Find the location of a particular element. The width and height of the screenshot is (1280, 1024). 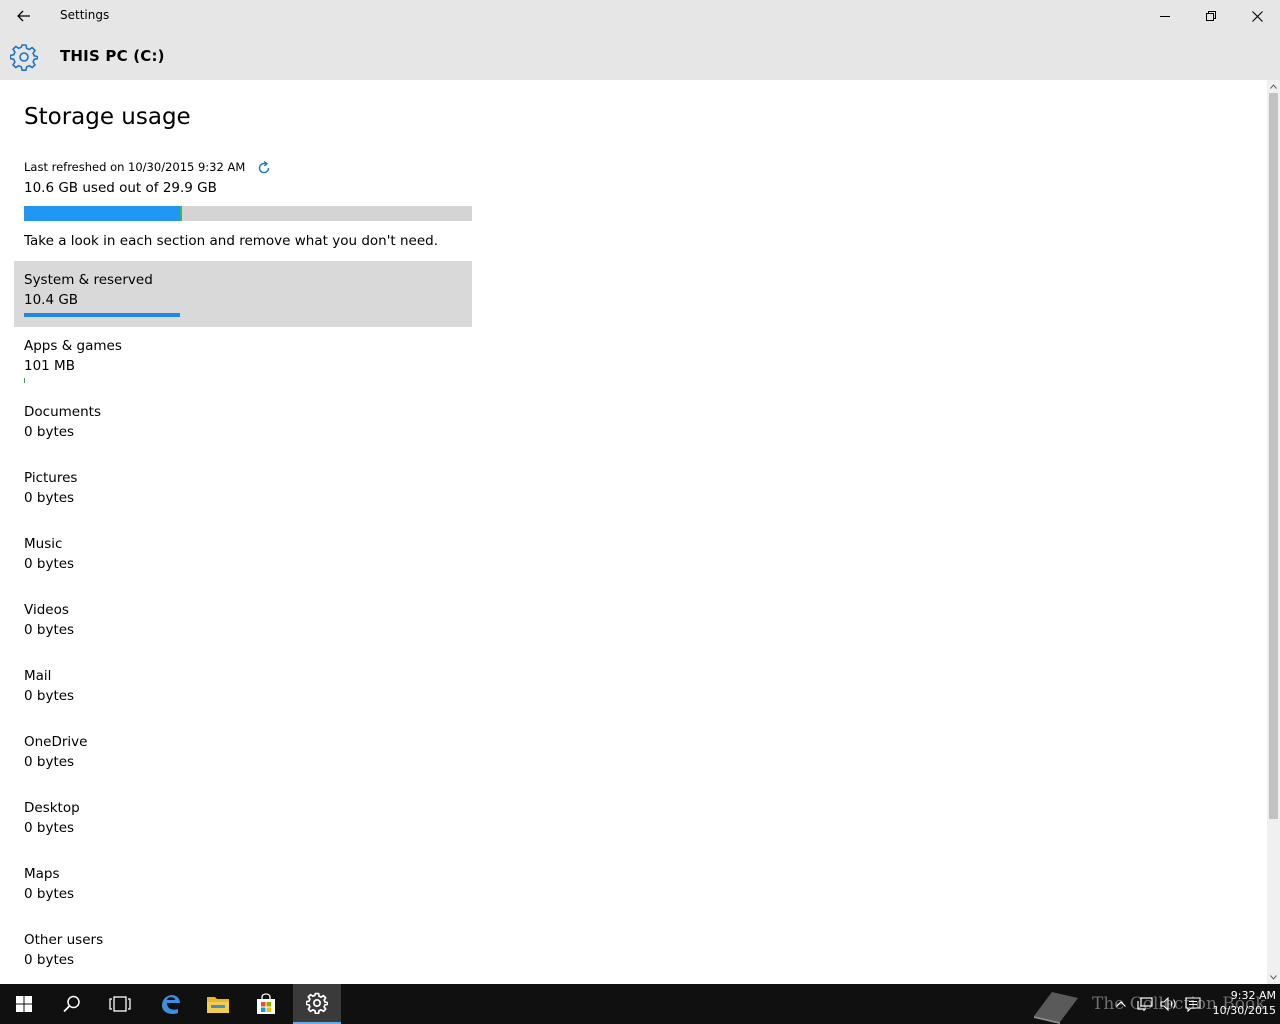

storage-category-item: Videos 0 bytes is located at coordinates (243, 624).